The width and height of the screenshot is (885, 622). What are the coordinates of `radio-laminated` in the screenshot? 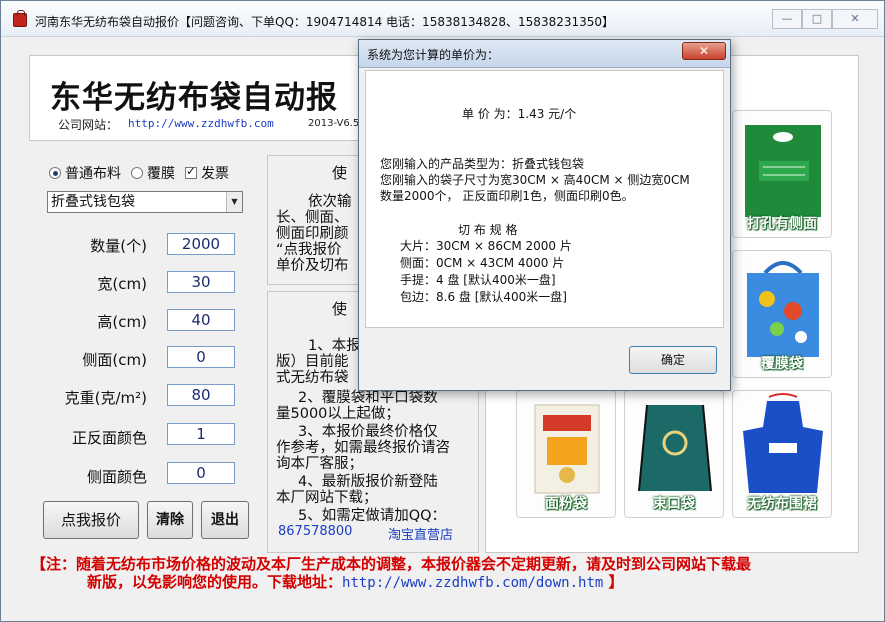 It's located at (137, 173).